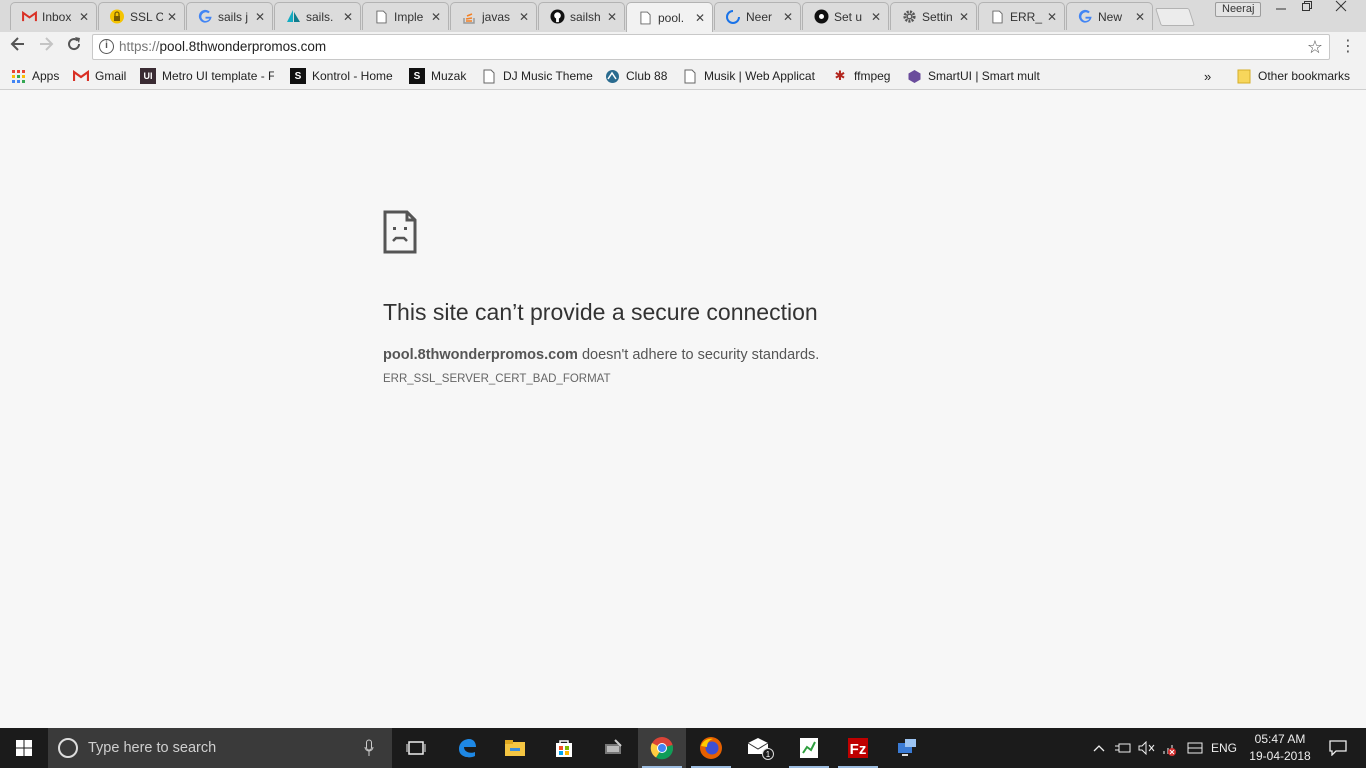  I want to click on taskbar-spreadsheet-app, so click(809, 748).